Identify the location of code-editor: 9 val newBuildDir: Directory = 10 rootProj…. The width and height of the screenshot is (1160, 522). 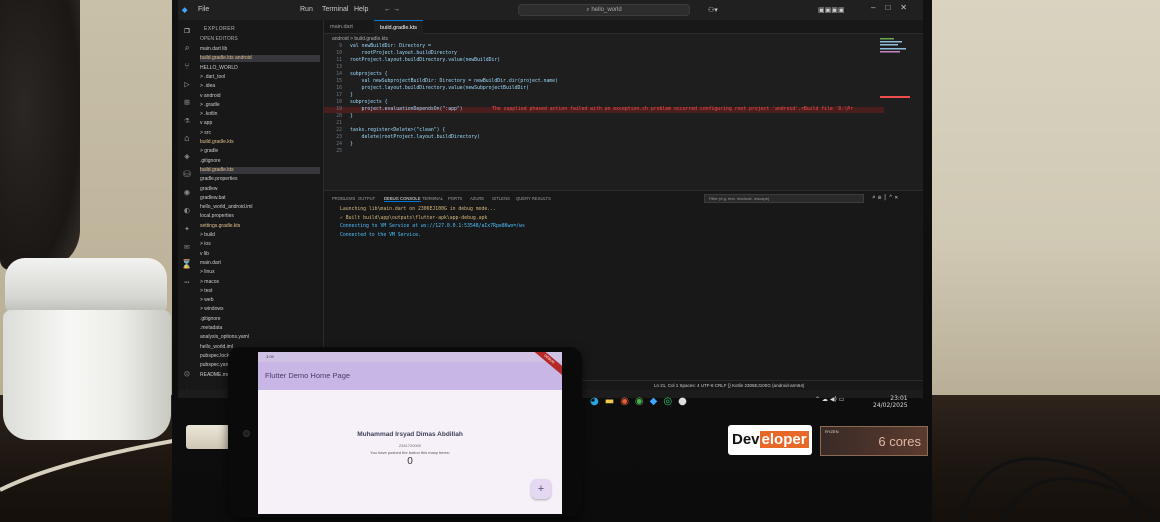
(604, 117).